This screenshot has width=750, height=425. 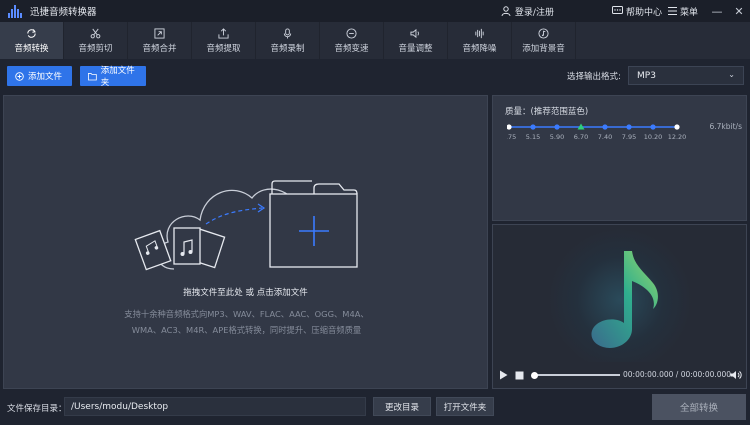 I want to click on drop-illustration-icon, so click(x=246, y=225).